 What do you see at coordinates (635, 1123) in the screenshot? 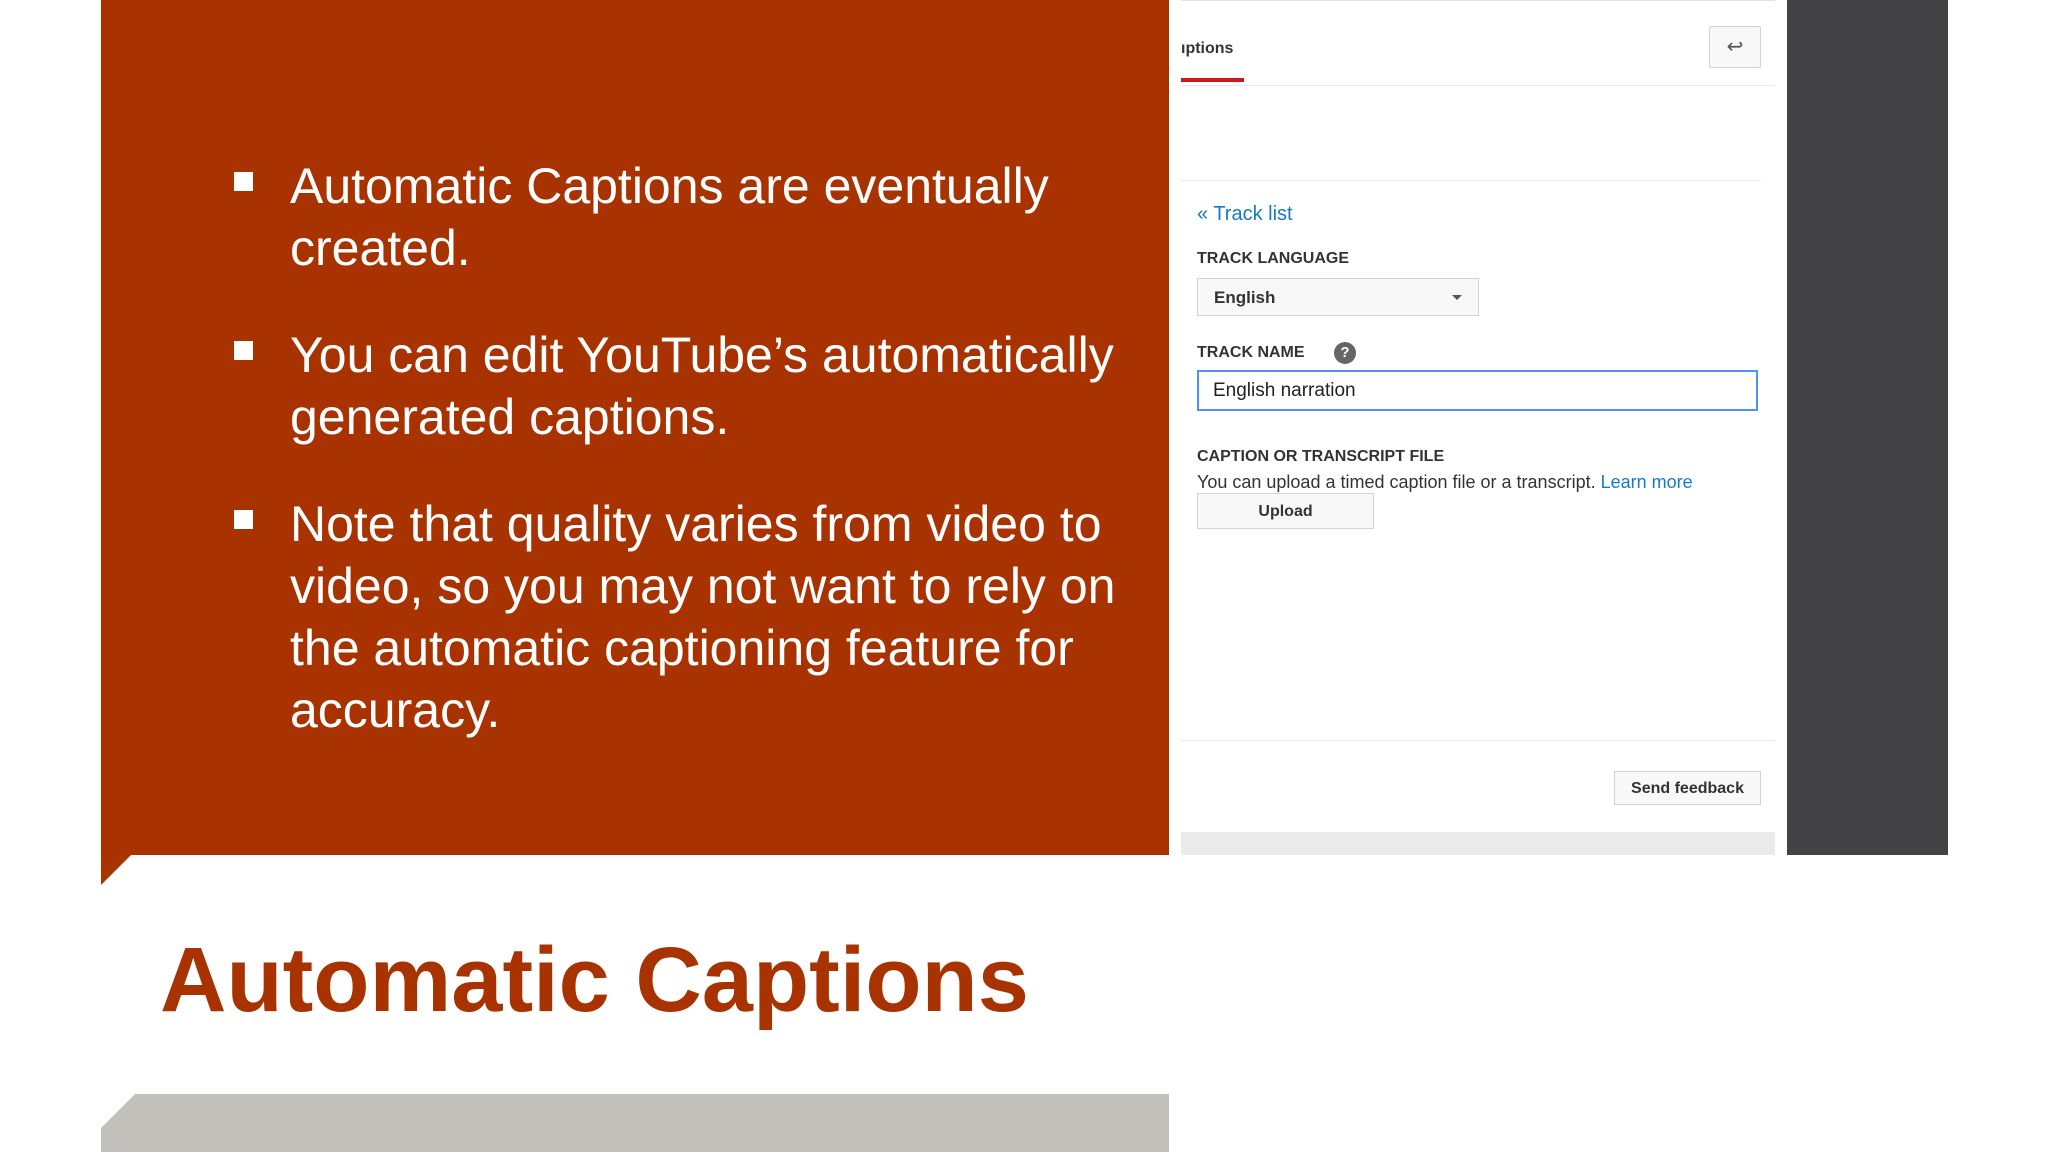
I see `footer-bar` at bounding box center [635, 1123].